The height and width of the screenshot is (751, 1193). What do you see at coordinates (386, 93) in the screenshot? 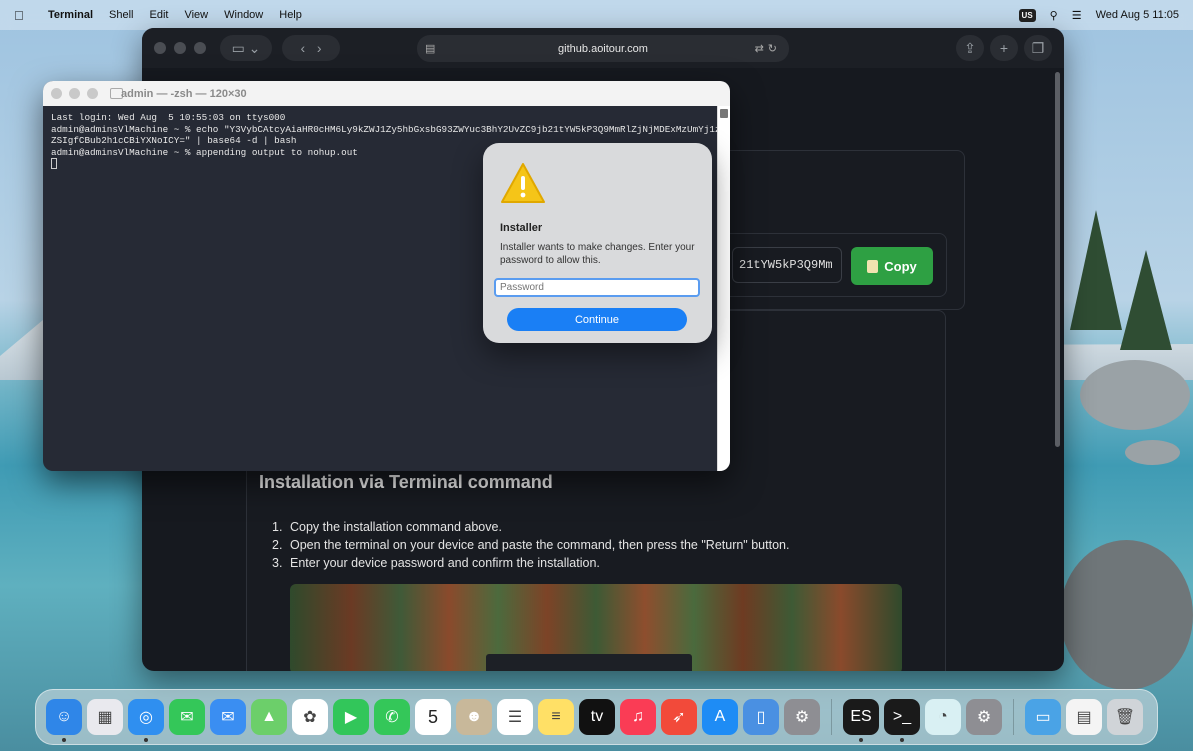
I see `terminal-titlebar: admin — -zsh — 120×30` at bounding box center [386, 93].